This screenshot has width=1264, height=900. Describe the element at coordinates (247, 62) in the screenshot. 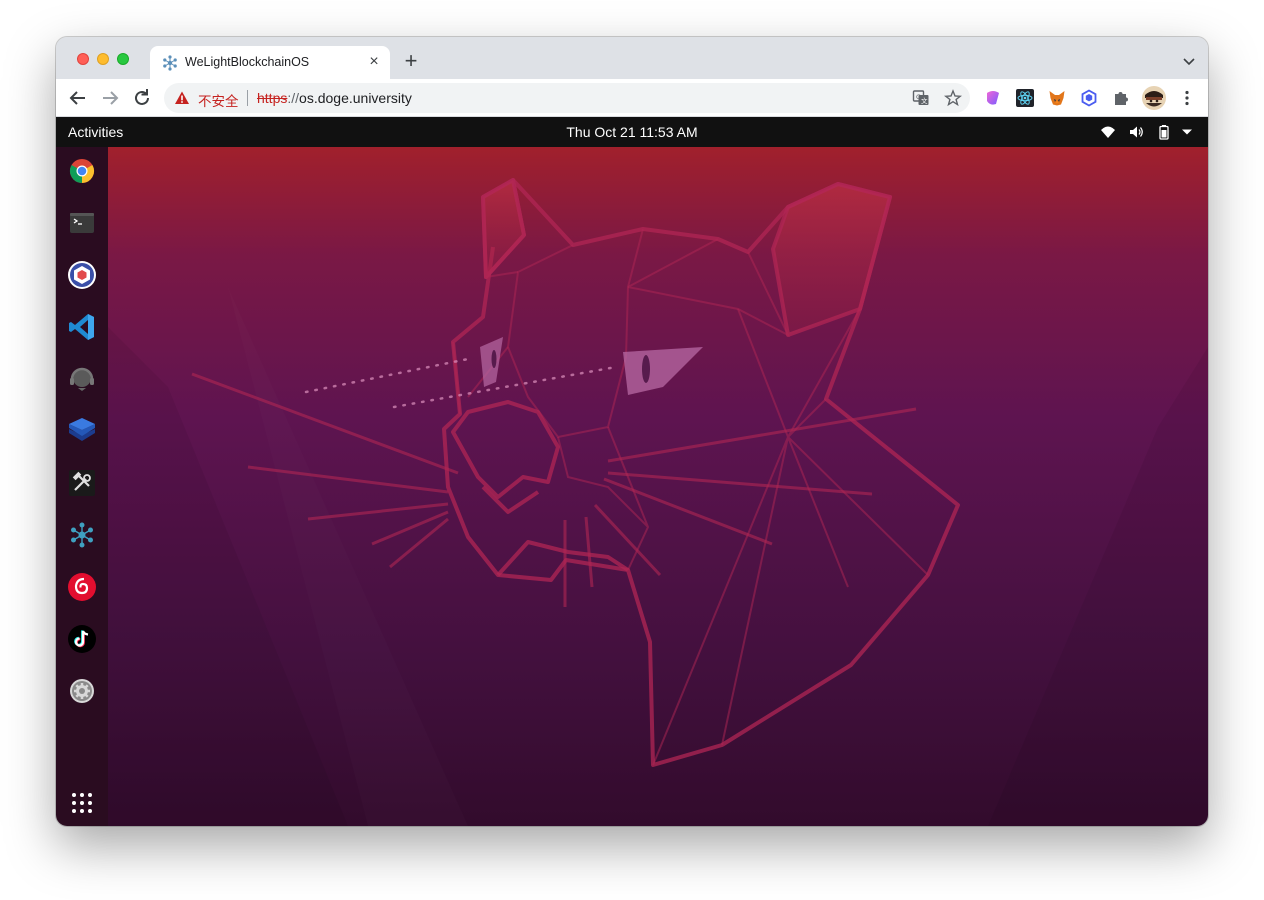

I see `tab-title: WeLightBlockchainOS` at that location.